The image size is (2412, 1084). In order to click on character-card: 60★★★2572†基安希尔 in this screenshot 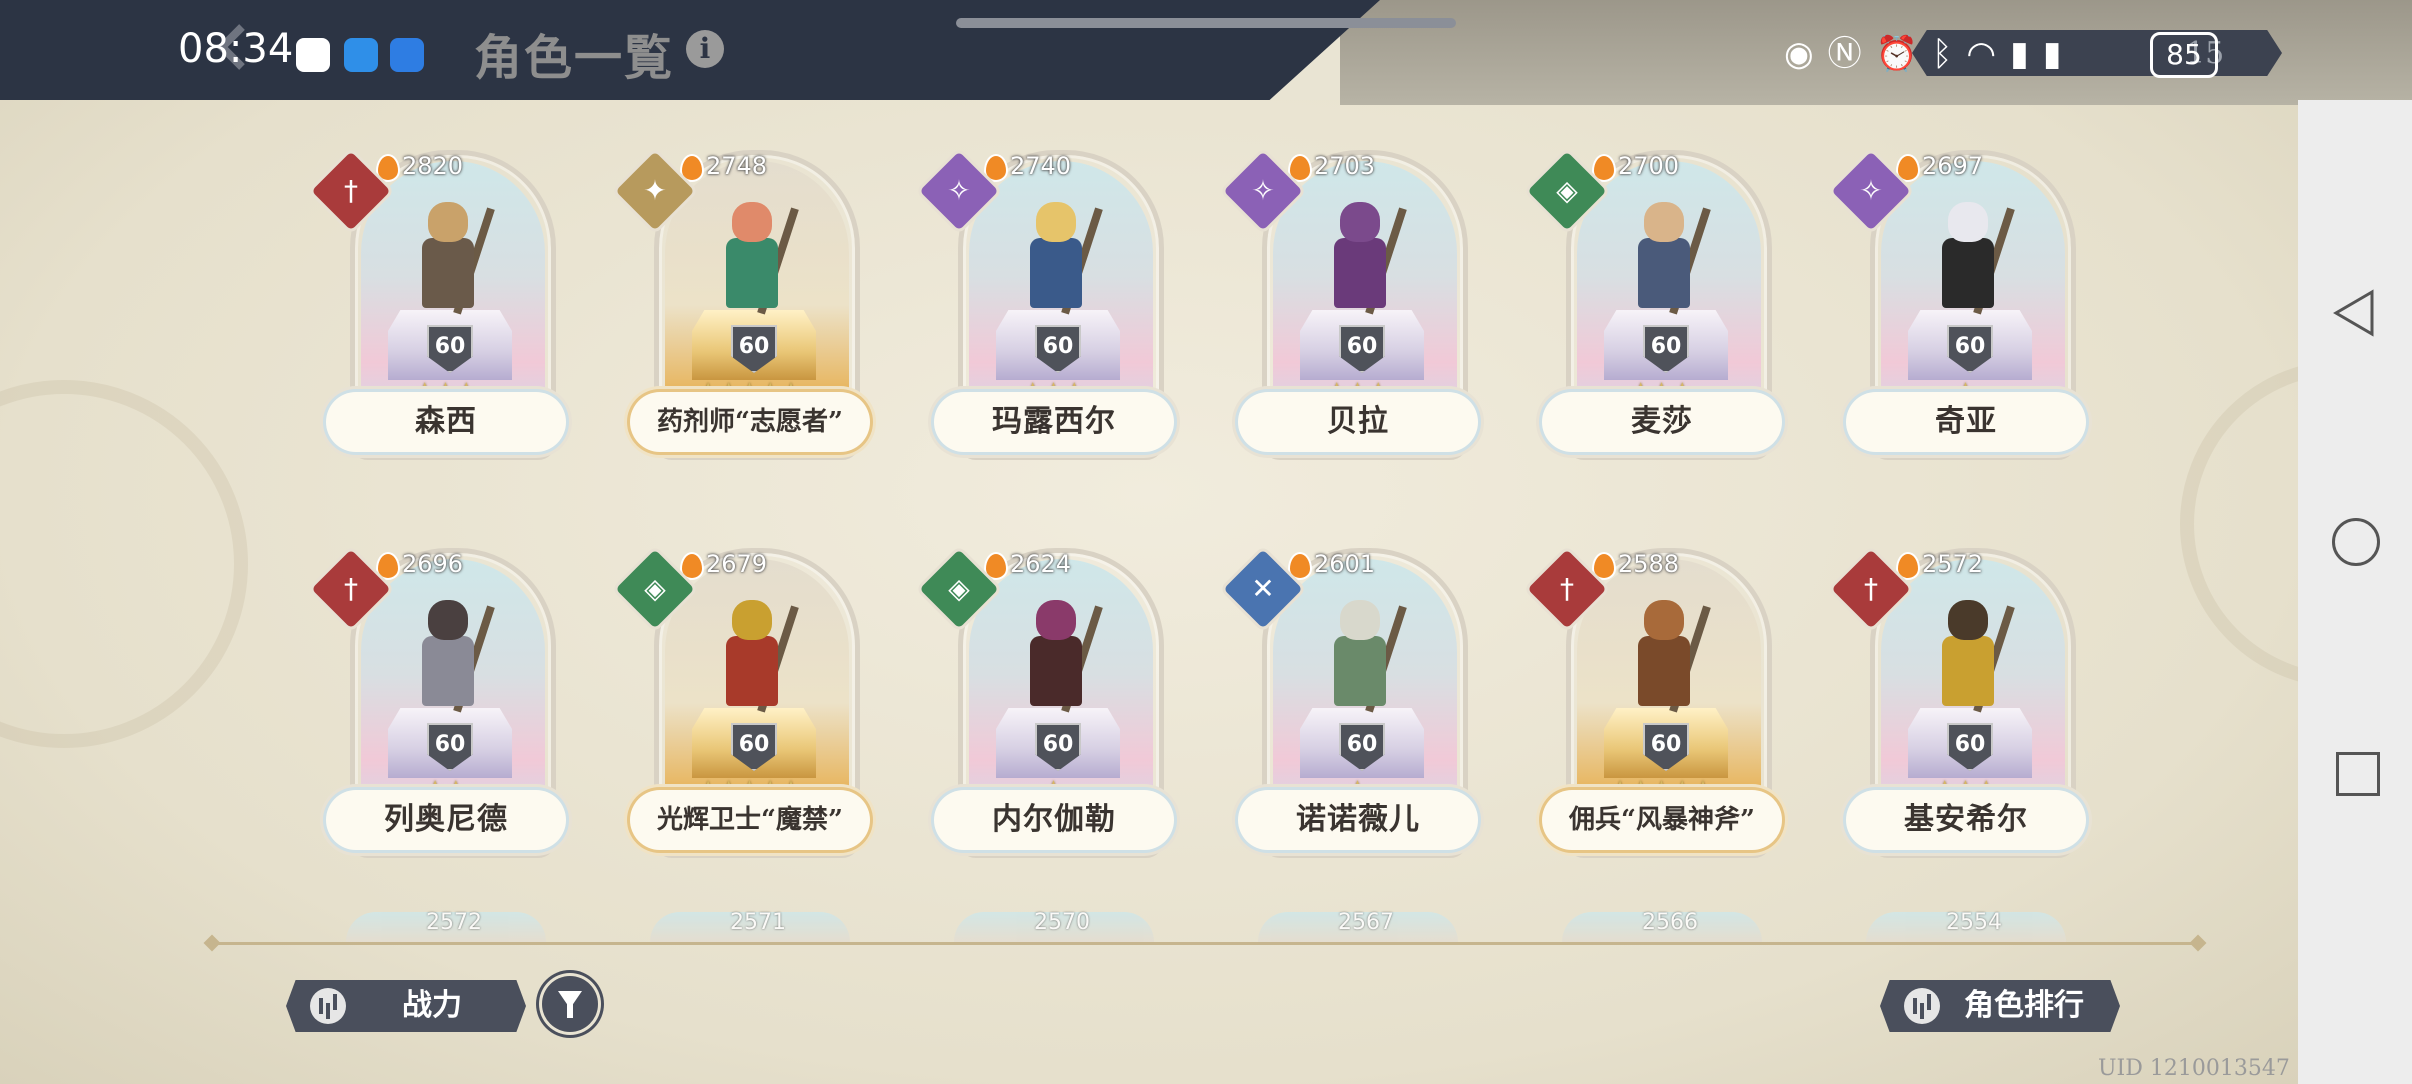, I will do `click(1956, 718)`.